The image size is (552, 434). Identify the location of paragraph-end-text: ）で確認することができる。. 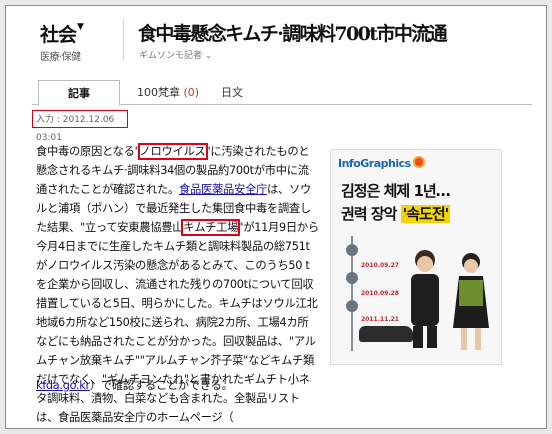
(161, 385).